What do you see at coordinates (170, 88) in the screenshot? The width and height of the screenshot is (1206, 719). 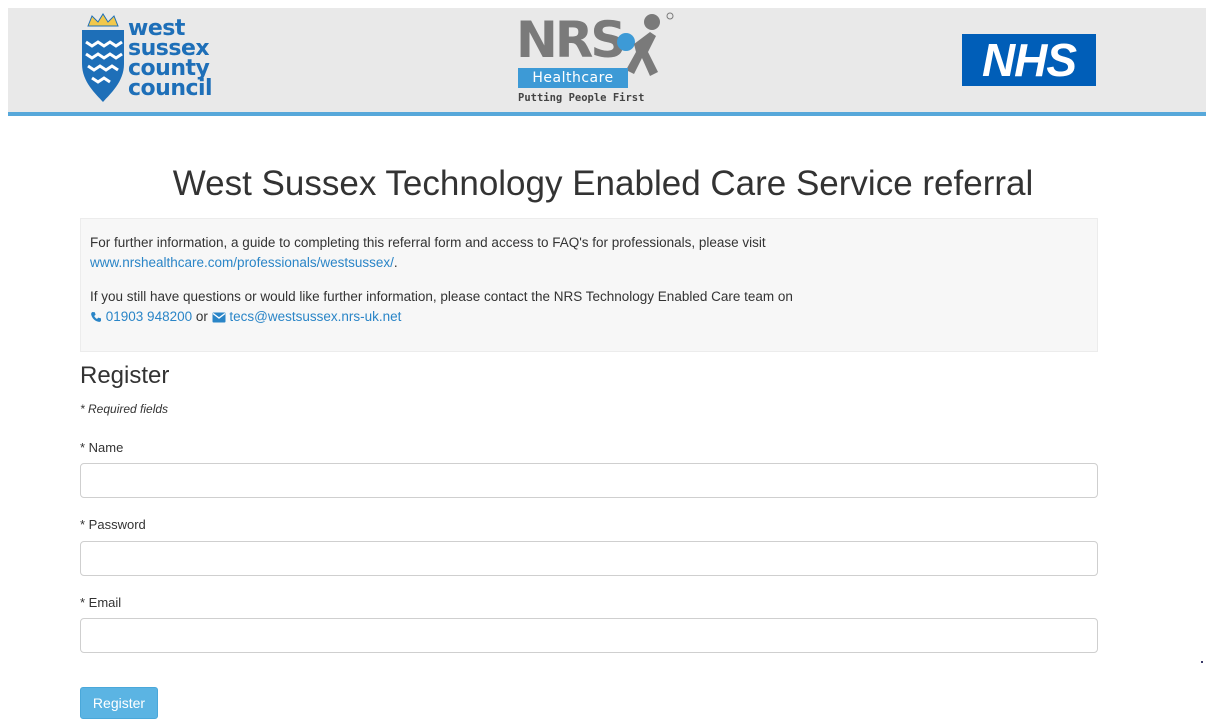 I see `wscc-line: council` at bounding box center [170, 88].